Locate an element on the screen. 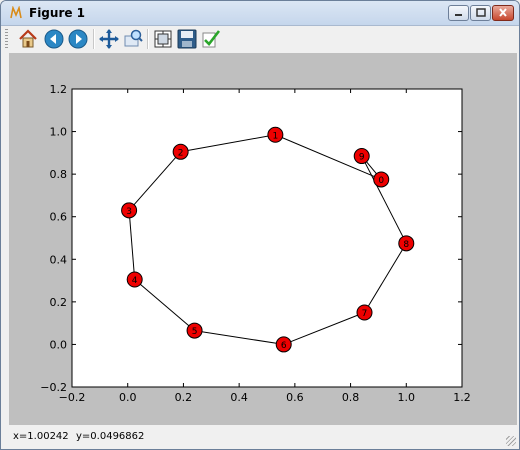 Image resolution: width=520 pixels, height=450 pixels. x-tick-label: 0.6 is located at coordinates (295, 397).